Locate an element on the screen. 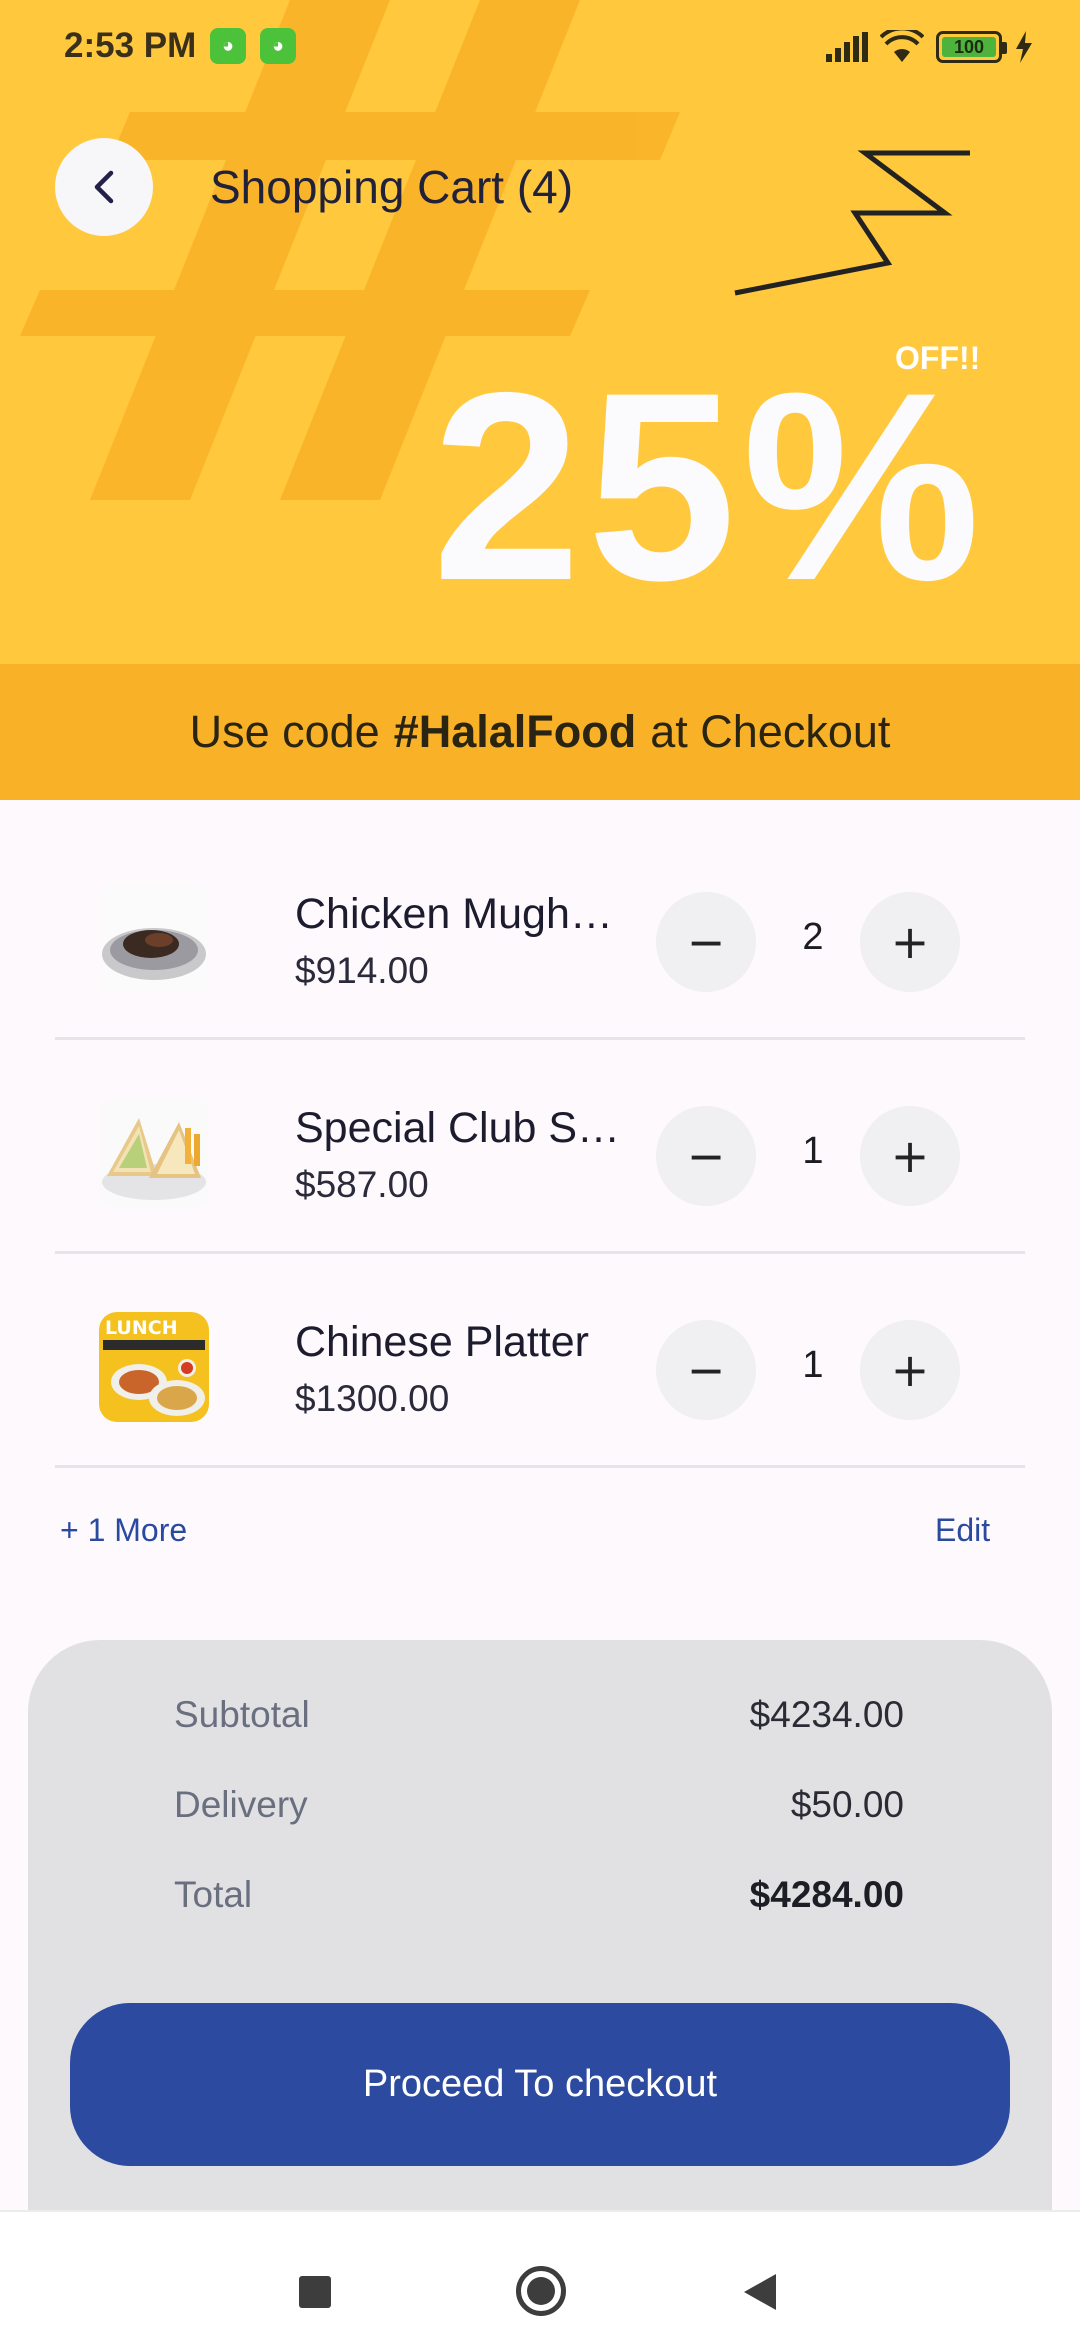 The width and height of the screenshot is (1080, 2340). svg-text: LUNCH is located at coordinates (141, 1328).